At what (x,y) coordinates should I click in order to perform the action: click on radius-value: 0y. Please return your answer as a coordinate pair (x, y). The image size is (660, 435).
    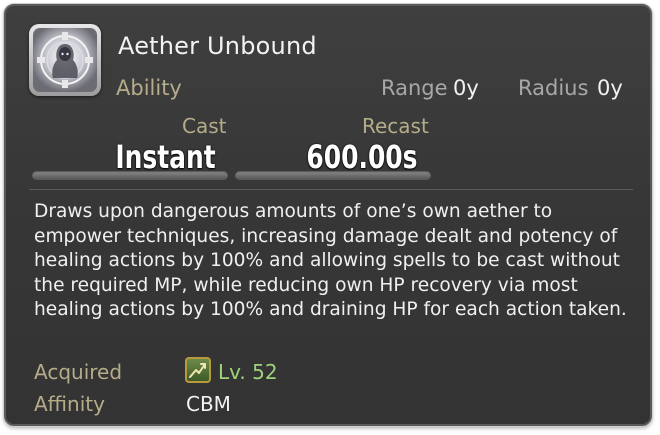
    Looking at the image, I should click on (610, 88).